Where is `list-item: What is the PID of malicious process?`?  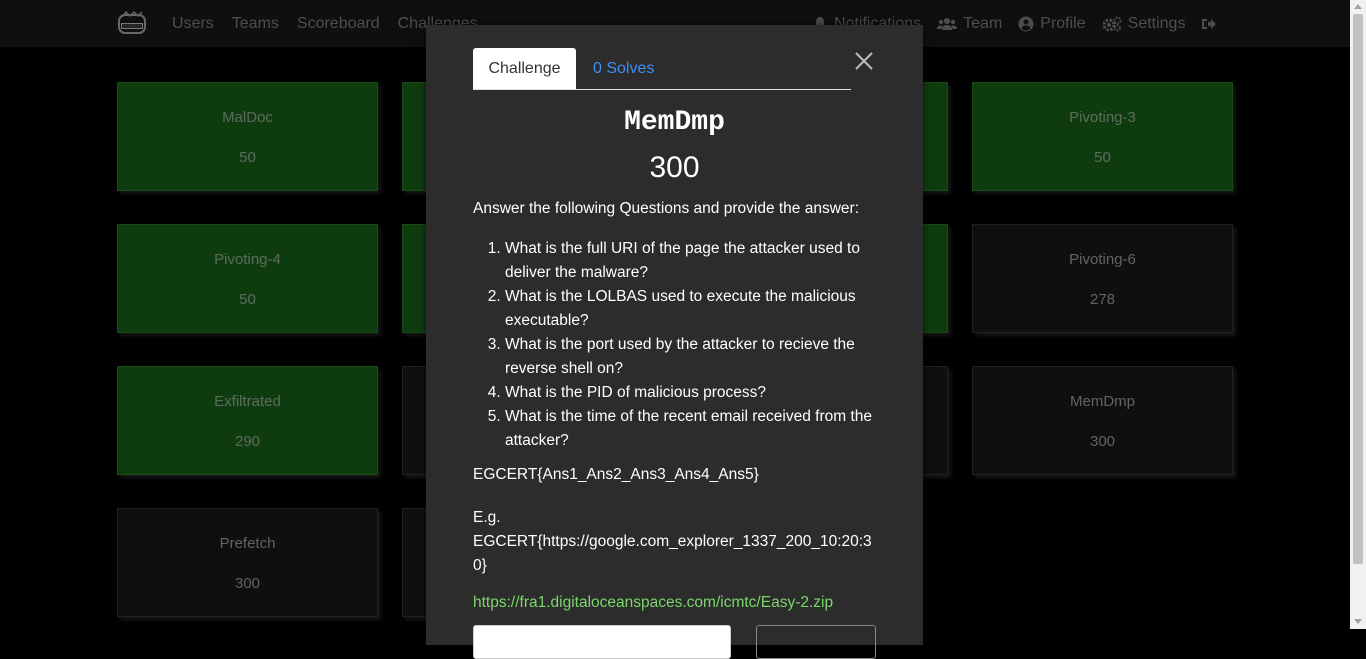
list-item: What is the PID of malicious process? is located at coordinates (694, 393).